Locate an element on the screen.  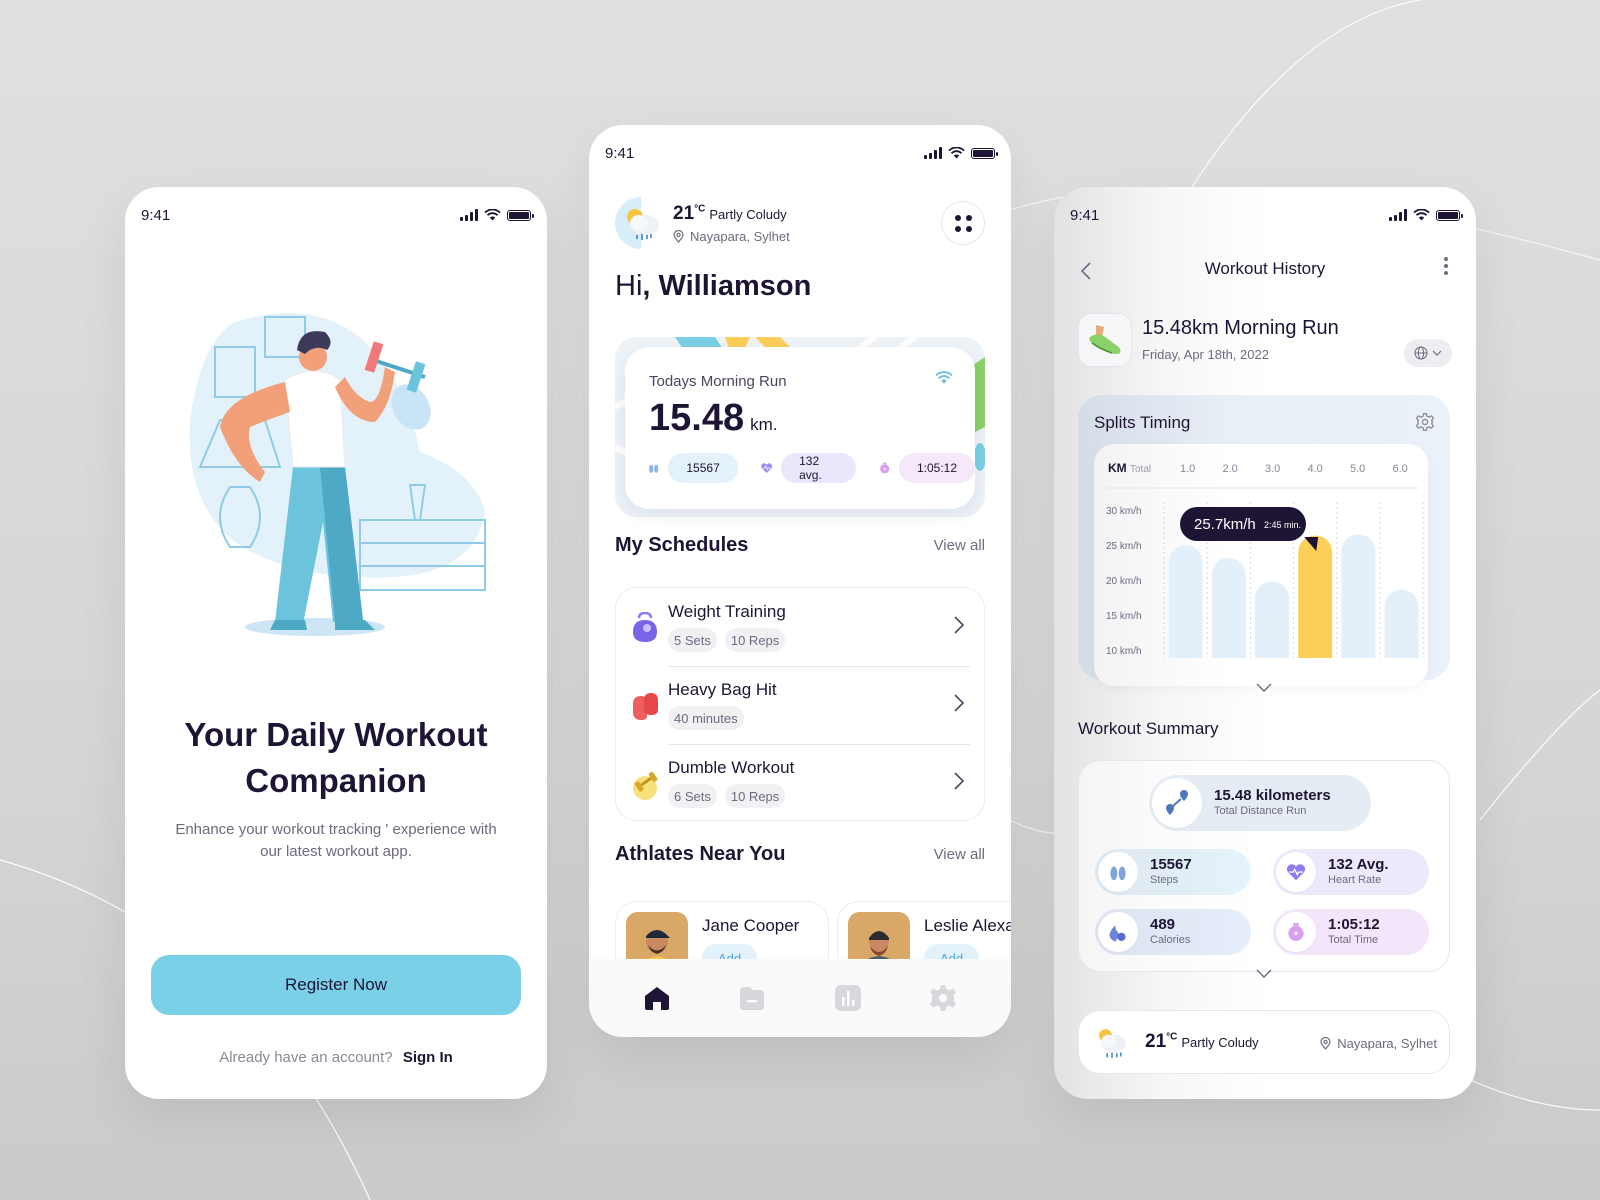
tab-settings is located at coordinates (943, 998).